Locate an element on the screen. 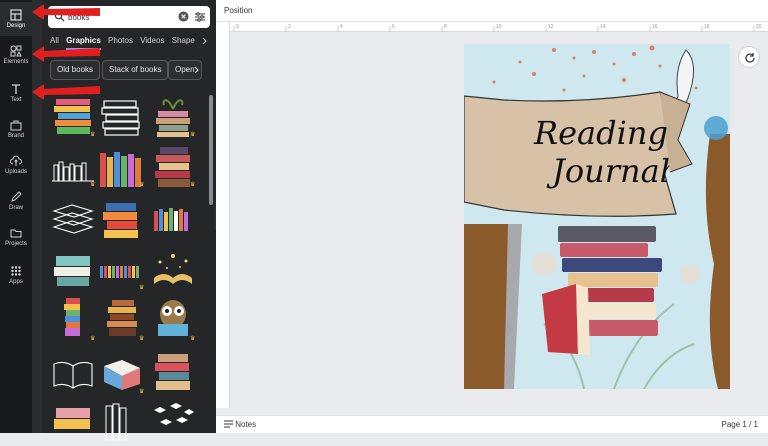 The height and width of the screenshot is (446, 768). page-counter: Page 1 / 1 is located at coordinates (740, 424).